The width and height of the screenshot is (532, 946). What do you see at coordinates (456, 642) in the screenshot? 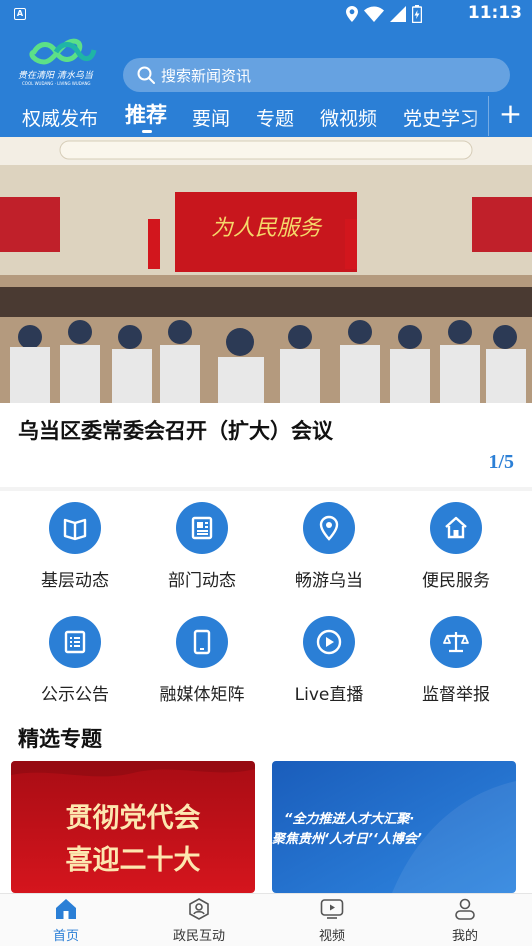
I see `scale-icon` at bounding box center [456, 642].